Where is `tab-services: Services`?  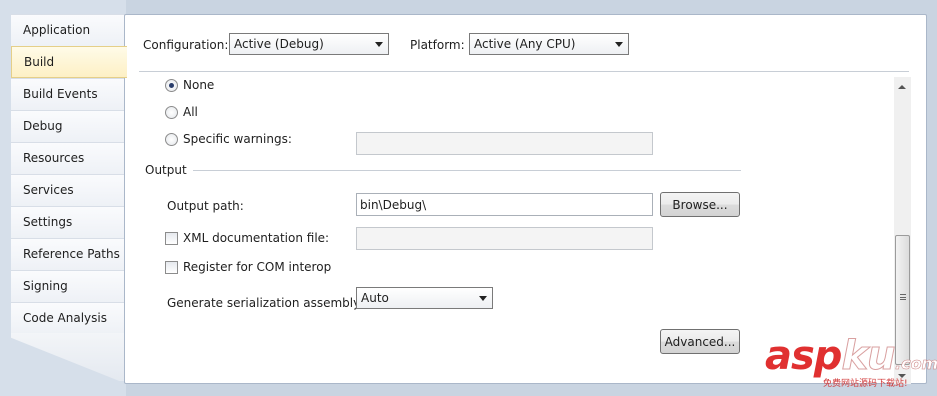 tab-services: Services is located at coordinates (68, 190).